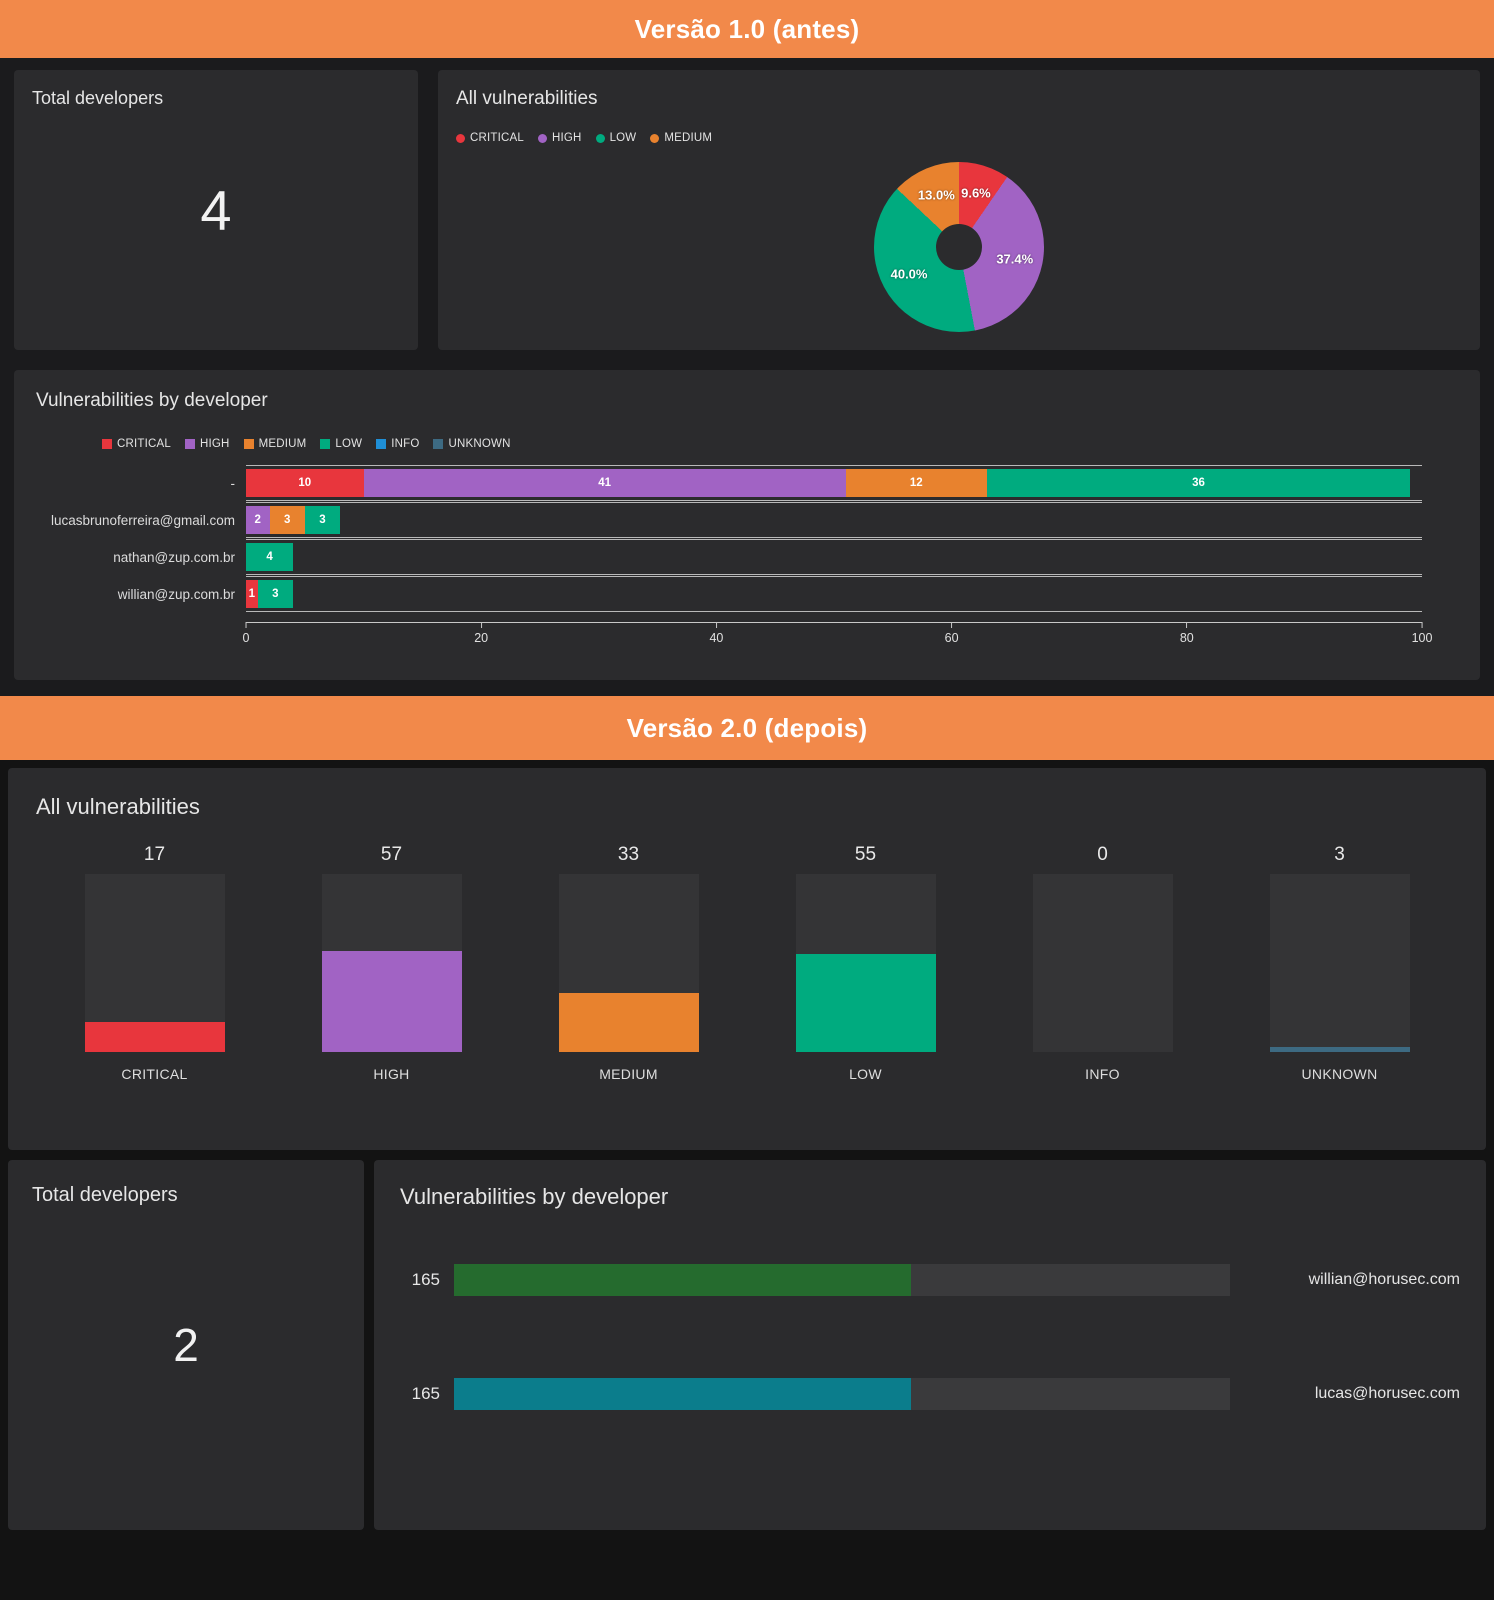 The height and width of the screenshot is (1600, 1494). What do you see at coordinates (1422, 638) in the screenshot?
I see `axis-tick-label: 100` at bounding box center [1422, 638].